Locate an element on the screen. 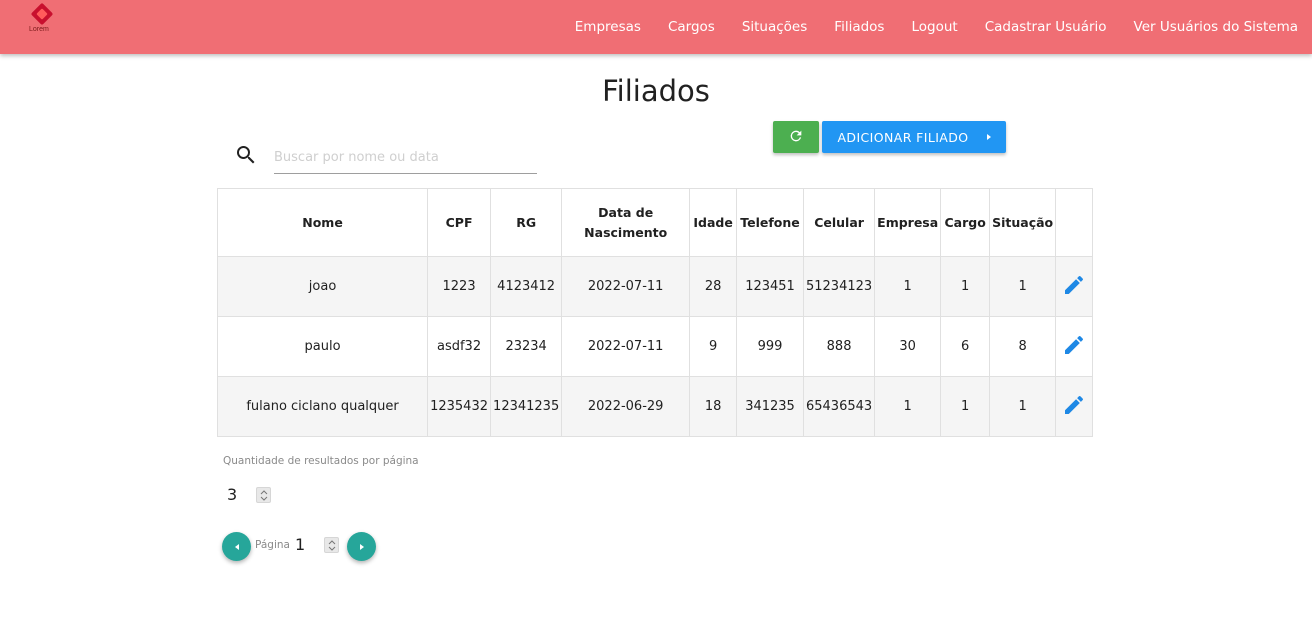 This screenshot has height=624, width=1312. logo-text: Lorem is located at coordinates (39, 29).